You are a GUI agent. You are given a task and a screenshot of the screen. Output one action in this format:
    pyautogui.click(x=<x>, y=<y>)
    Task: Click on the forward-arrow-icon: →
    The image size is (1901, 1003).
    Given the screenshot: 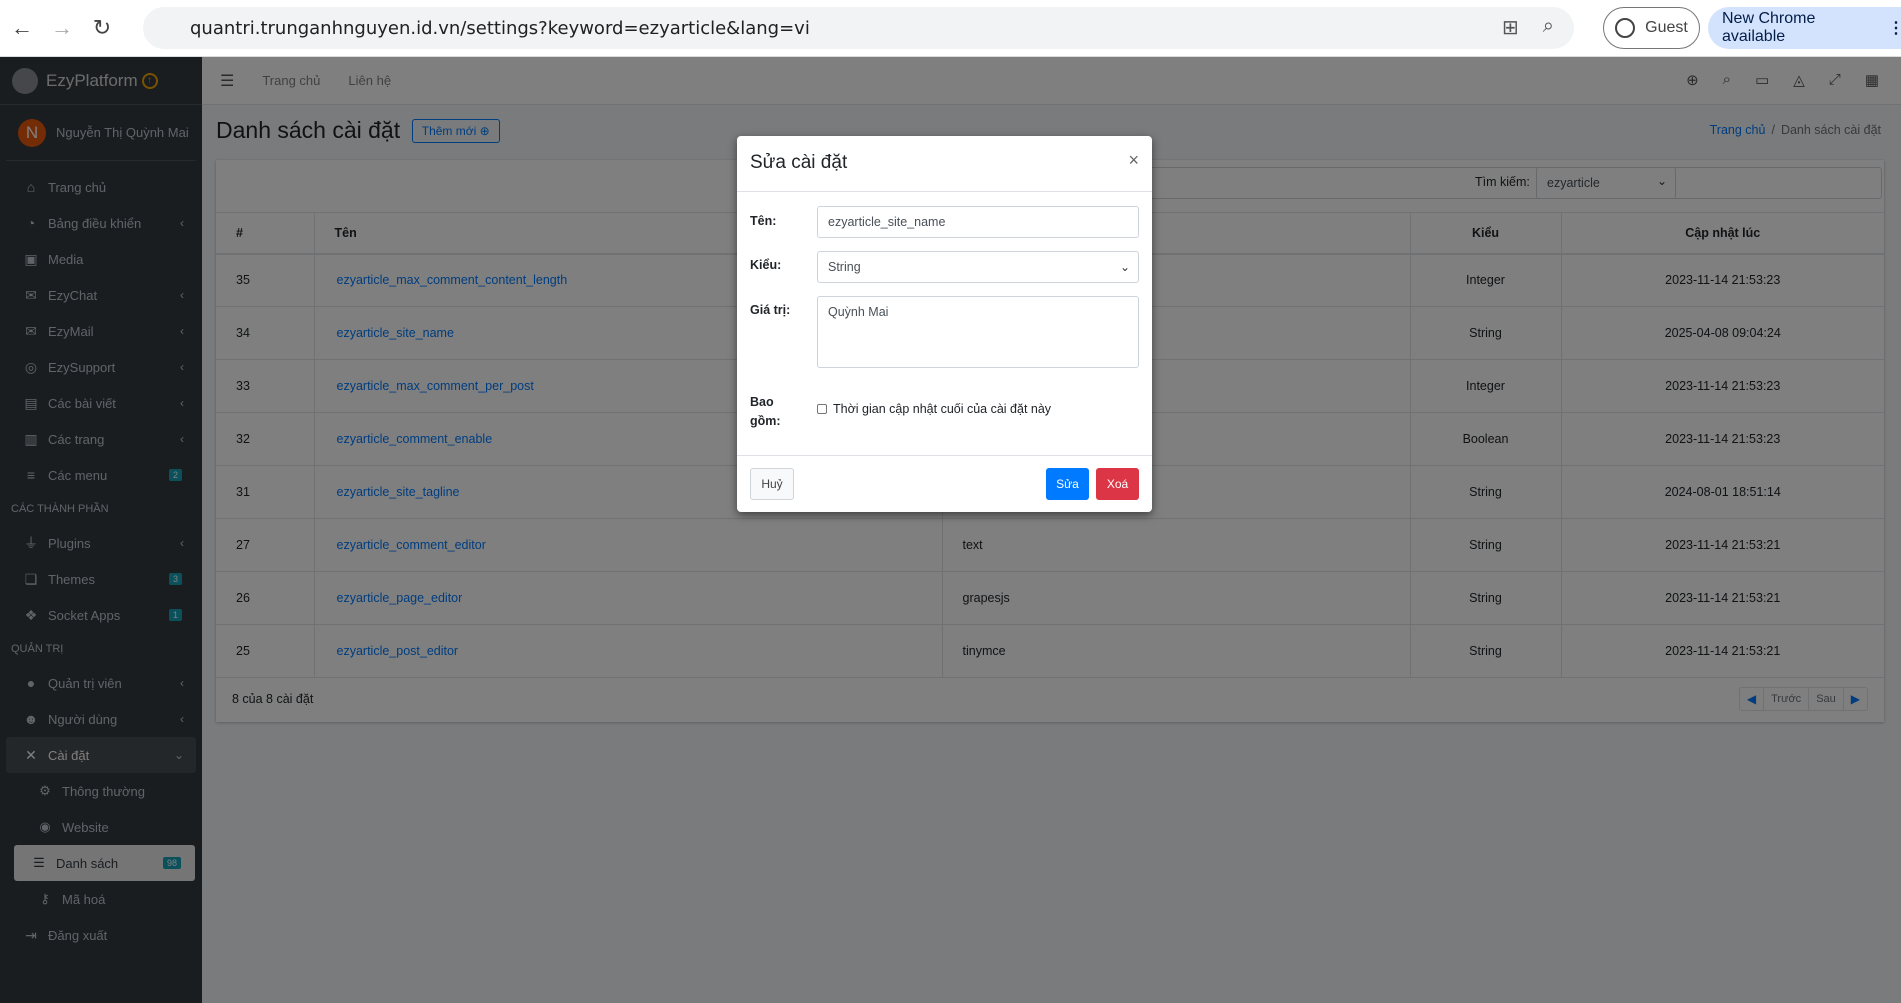 What is the action you would take?
    pyautogui.click(x=62, y=28)
    